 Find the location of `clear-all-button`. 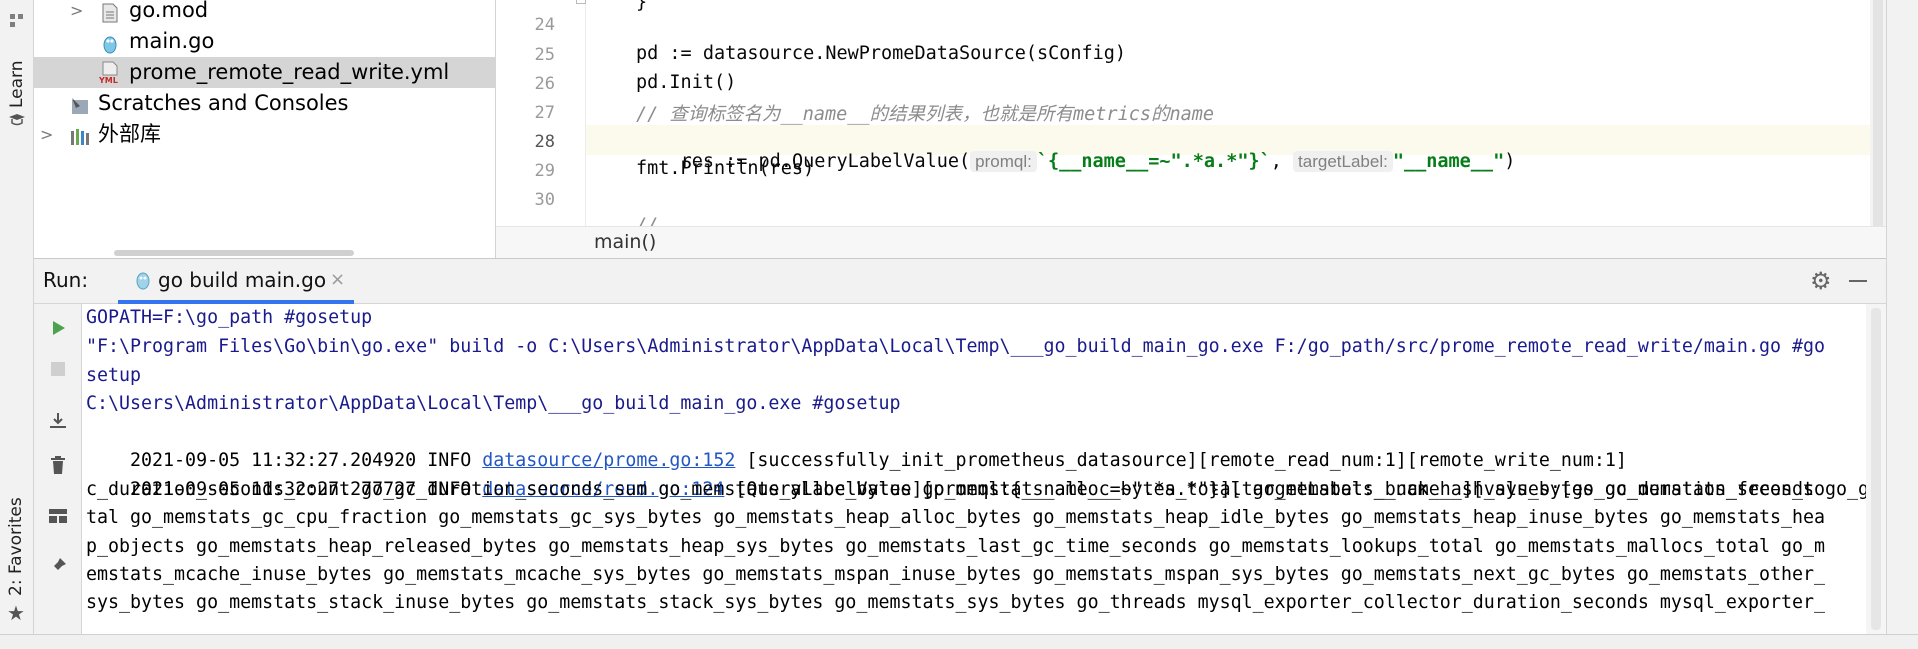

clear-all-button is located at coordinates (58, 465).